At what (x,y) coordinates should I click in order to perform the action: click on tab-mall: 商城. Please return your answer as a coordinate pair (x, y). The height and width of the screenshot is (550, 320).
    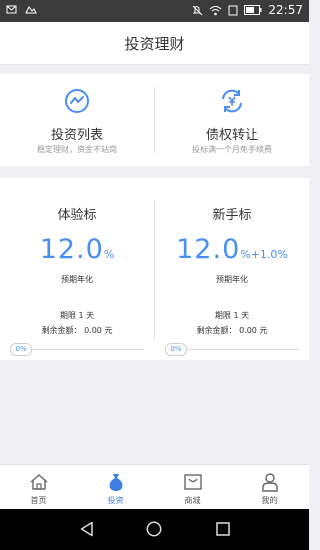
    Looking at the image, I should click on (192, 487).